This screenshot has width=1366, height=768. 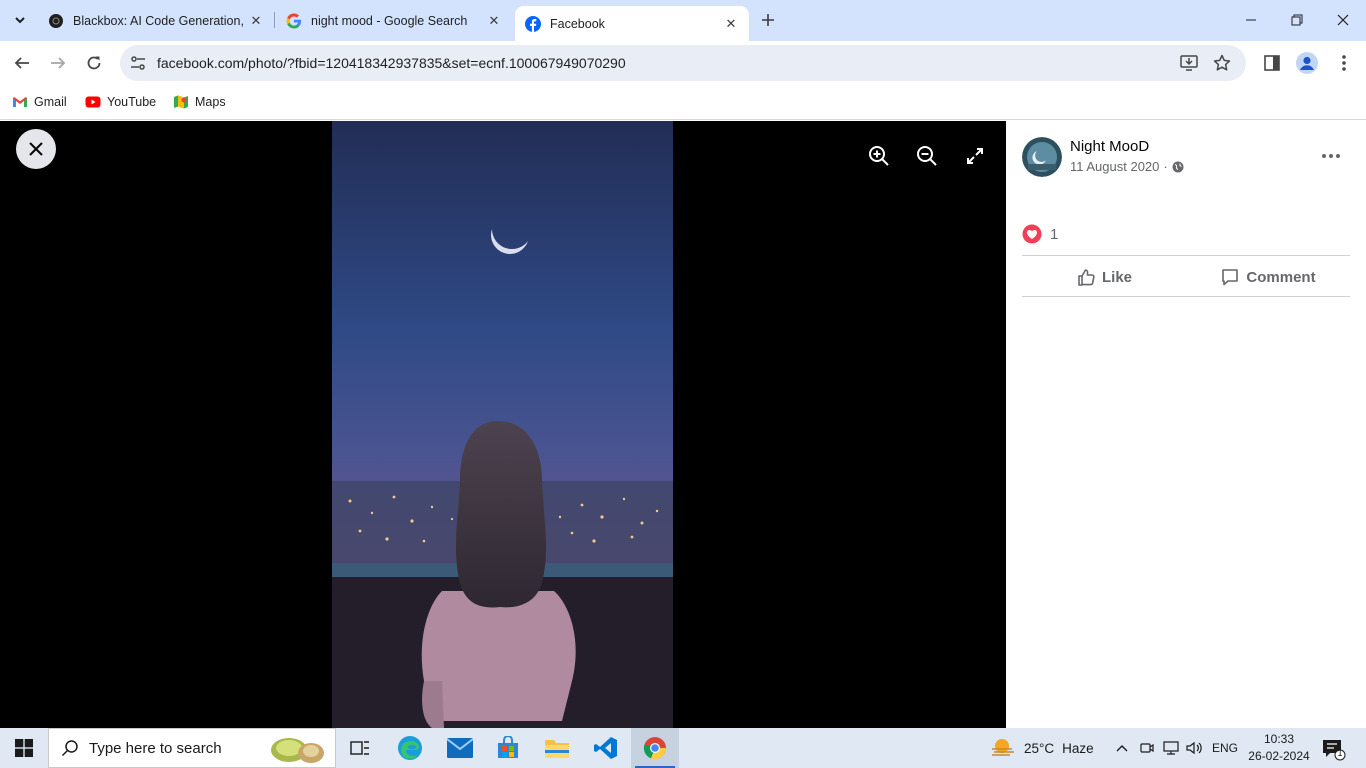 I want to click on taskbar-store, so click(x=508, y=748).